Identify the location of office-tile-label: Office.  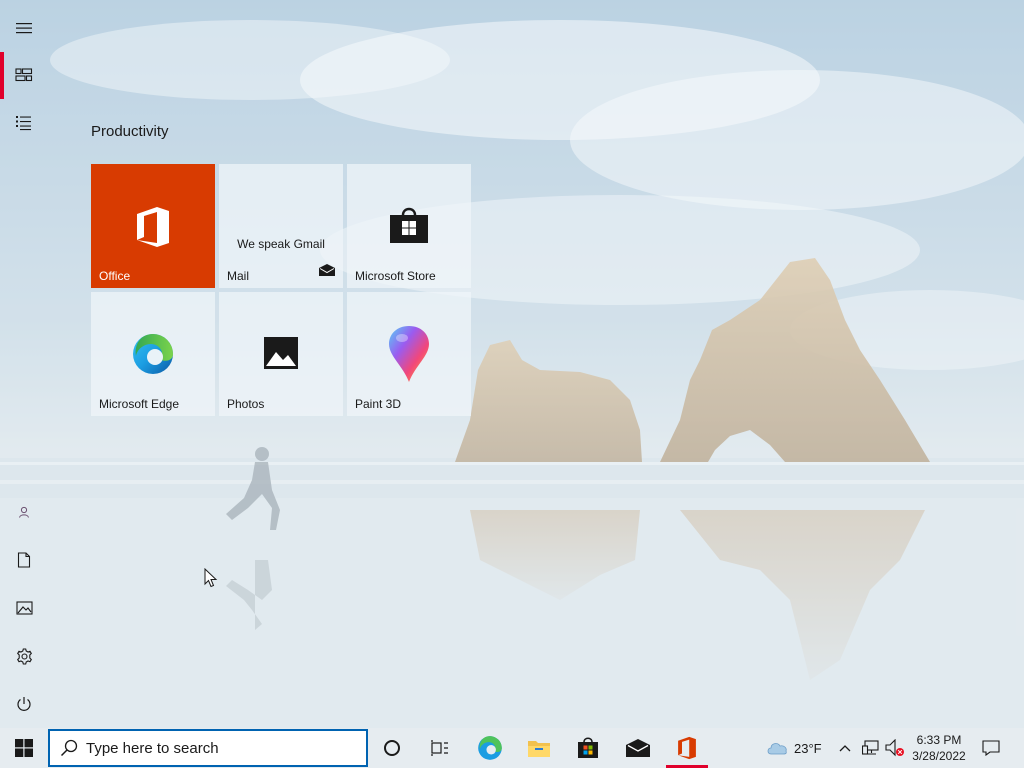
(115, 276).